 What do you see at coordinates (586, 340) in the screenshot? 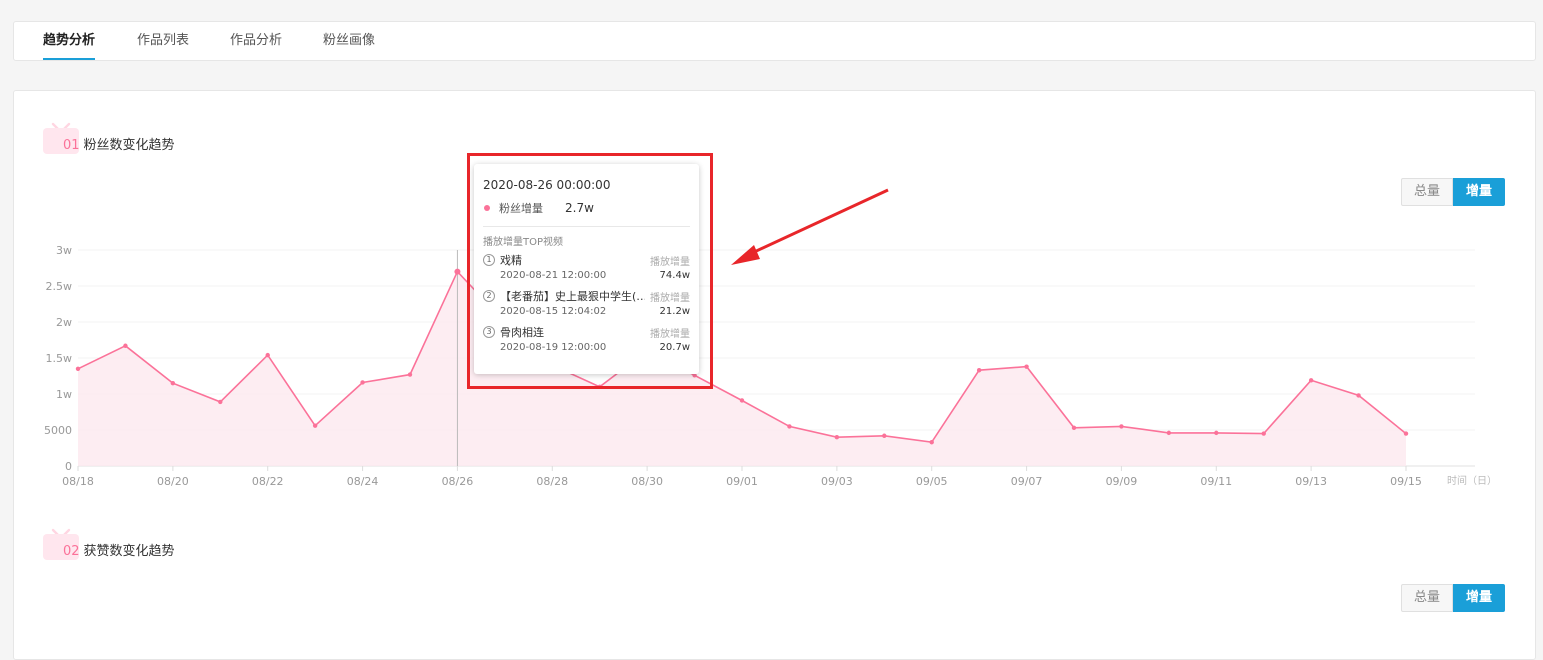
I see `tooltip-video-item: 3 骨肉相连 播放增量 2020-08-19 12:00:00 20.7w` at bounding box center [586, 340].